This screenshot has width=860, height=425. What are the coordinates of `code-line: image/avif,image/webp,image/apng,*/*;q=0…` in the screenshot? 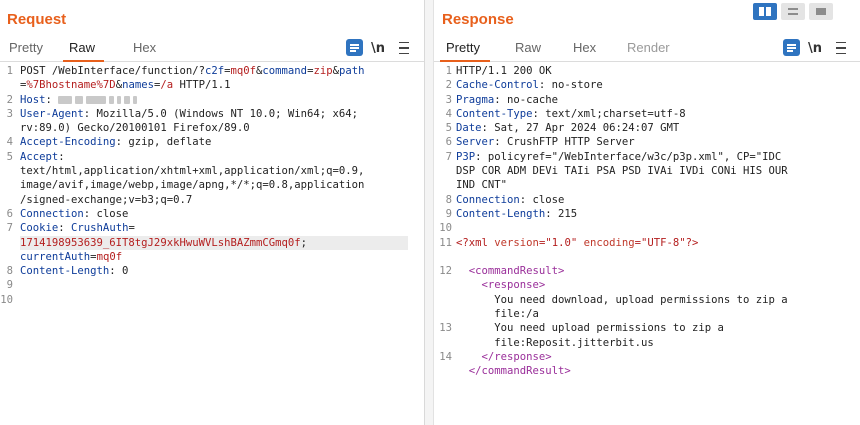 It's located at (220, 185).